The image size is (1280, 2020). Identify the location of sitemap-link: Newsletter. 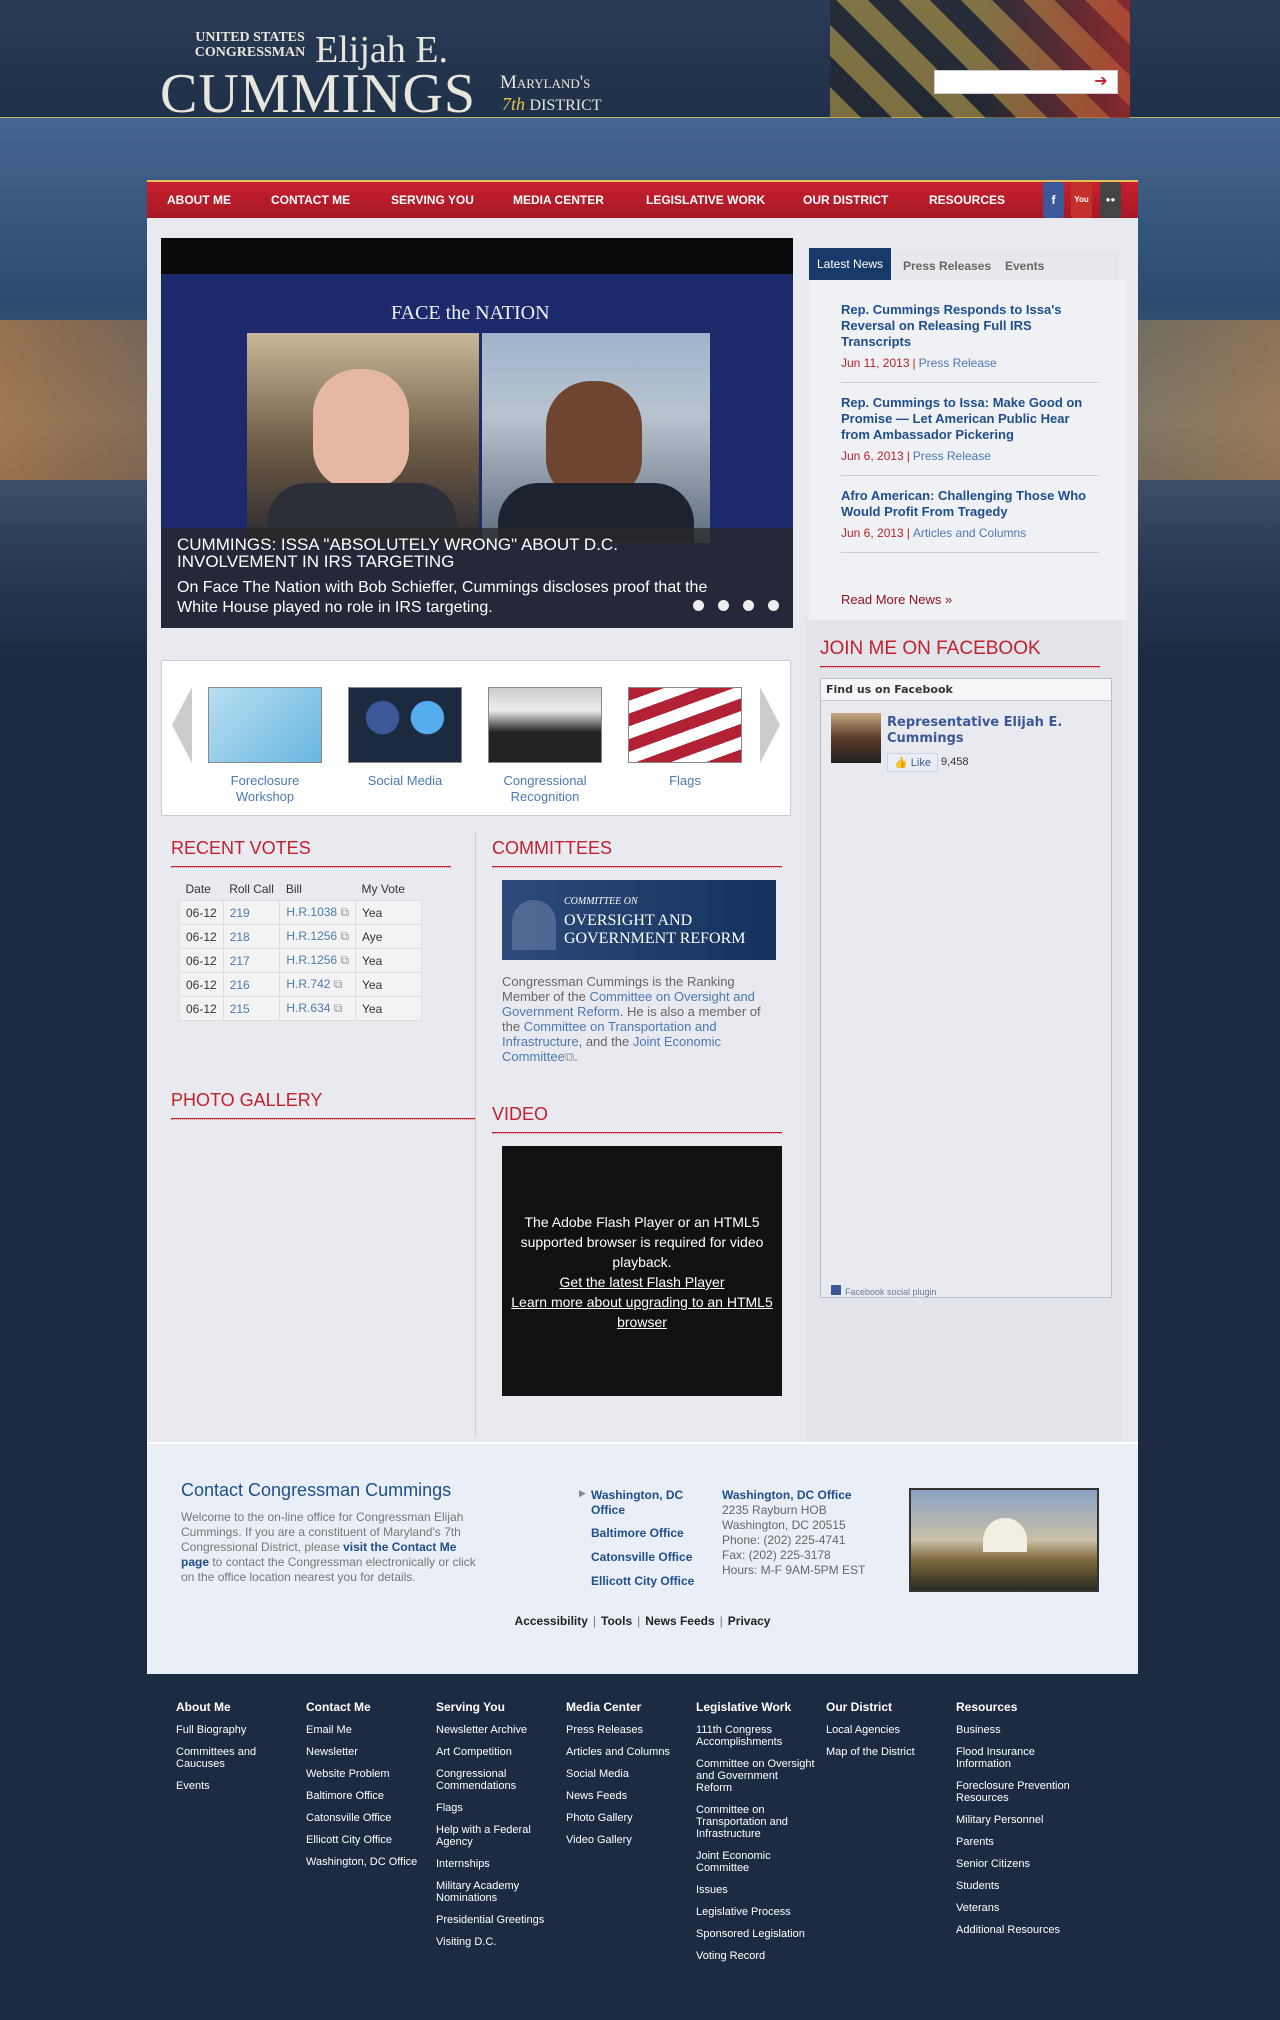
(366, 1752).